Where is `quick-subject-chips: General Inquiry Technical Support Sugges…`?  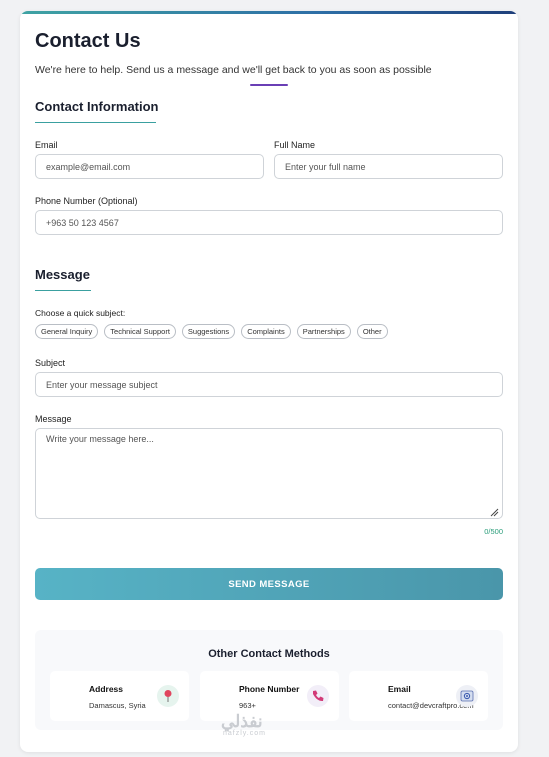
quick-subject-chips: General Inquiry Technical Support Sugges… is located at coordinates (211, 331).